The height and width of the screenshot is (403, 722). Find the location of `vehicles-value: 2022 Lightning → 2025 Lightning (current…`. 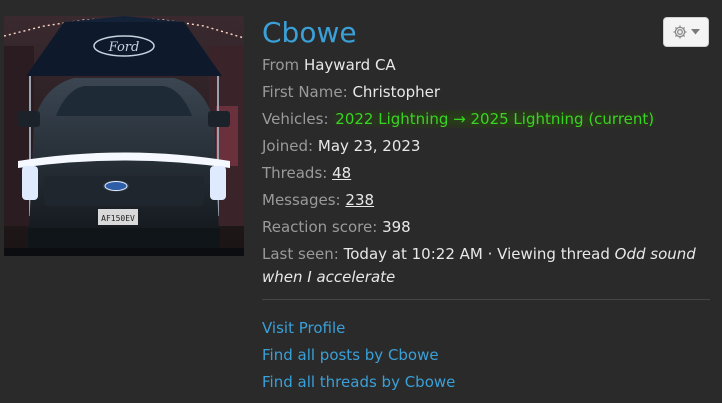

vehicles-value: 2022 Lightning → 2025 Lightning (current… is located at coordinates (495, 119).